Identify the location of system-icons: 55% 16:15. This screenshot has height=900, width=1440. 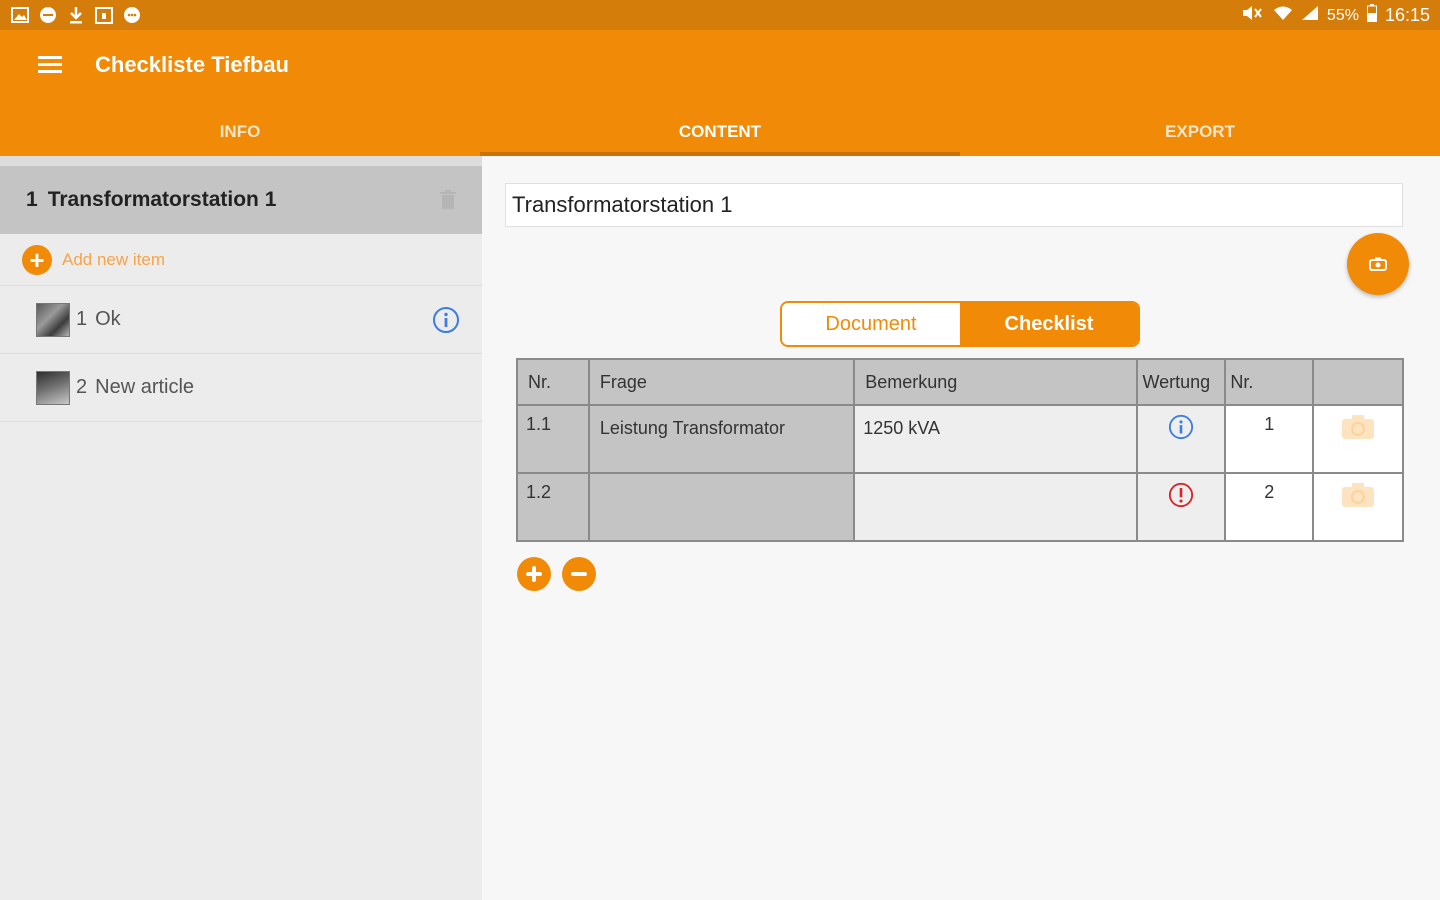
(1335, 15).